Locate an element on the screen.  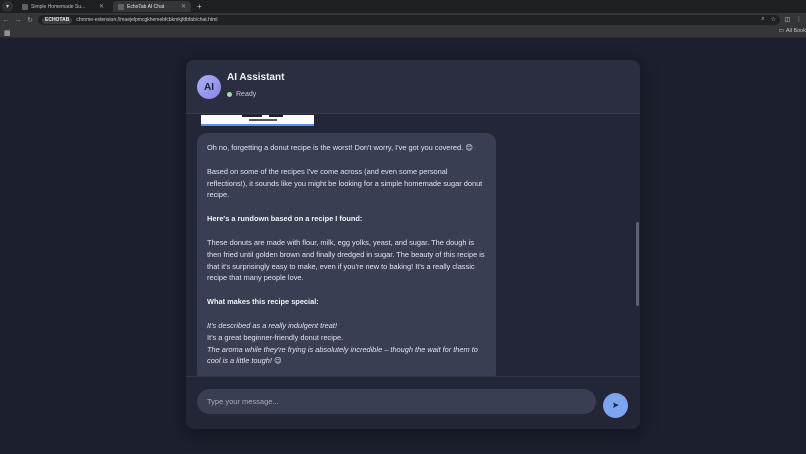
status-dot-icon is located at coordinates (229, 94).